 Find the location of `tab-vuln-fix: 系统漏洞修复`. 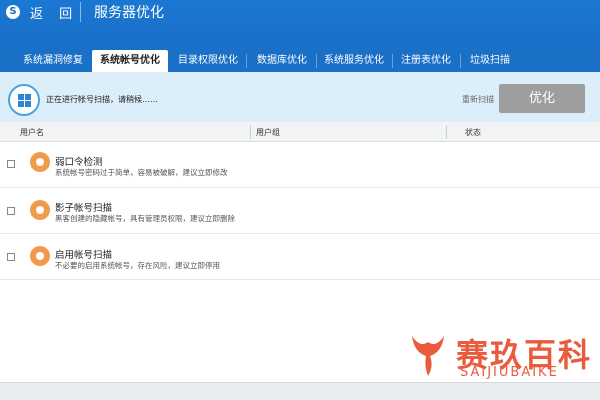

tab-vuln-fix: 系统漏洞修复 is located at coordinates (53, 61).